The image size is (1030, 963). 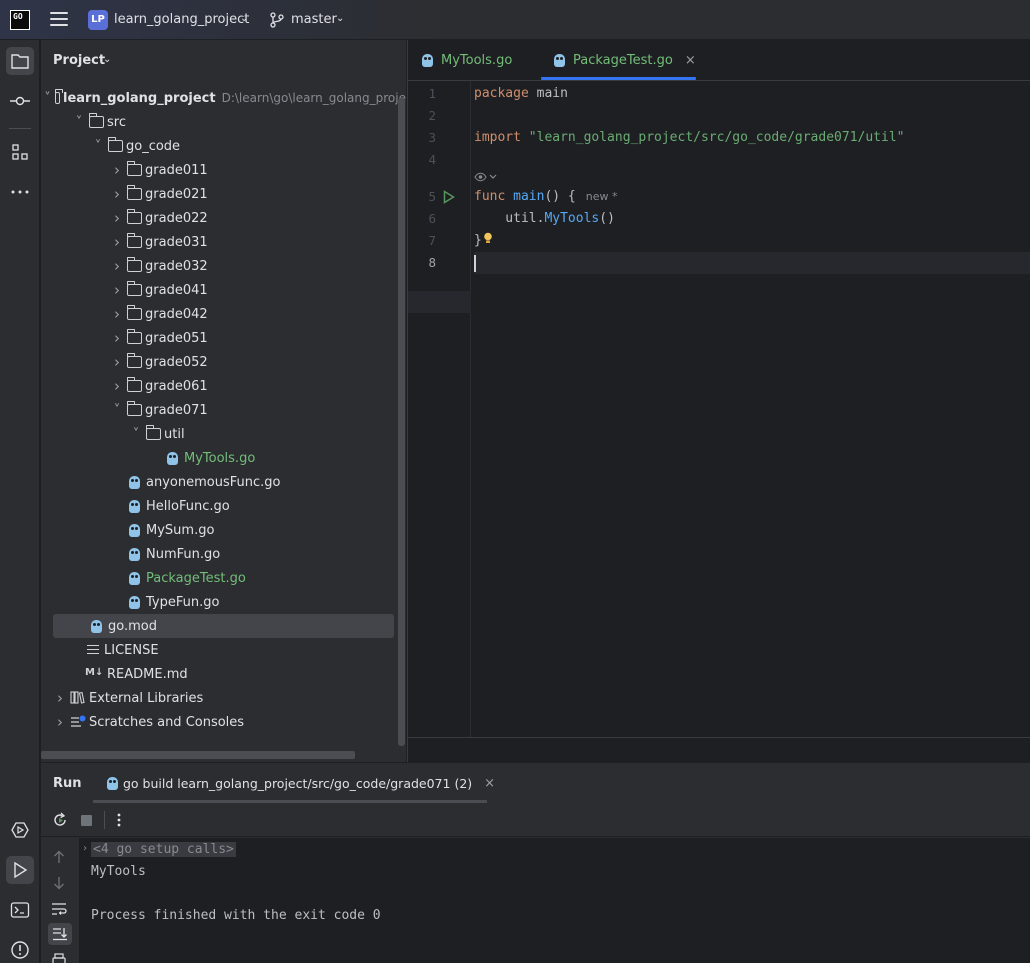 What do you see at coordinates (181, 19) in the screenshot?
I see `project-selector: learn_golang_project` at bounding box center [181, 19].